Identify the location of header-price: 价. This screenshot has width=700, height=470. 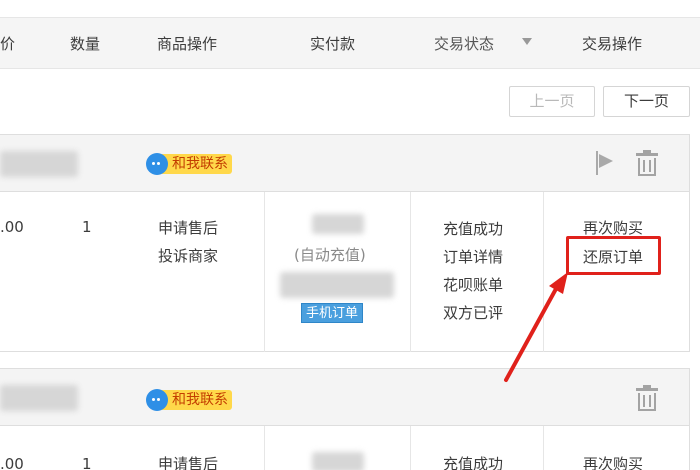
(8, 44).